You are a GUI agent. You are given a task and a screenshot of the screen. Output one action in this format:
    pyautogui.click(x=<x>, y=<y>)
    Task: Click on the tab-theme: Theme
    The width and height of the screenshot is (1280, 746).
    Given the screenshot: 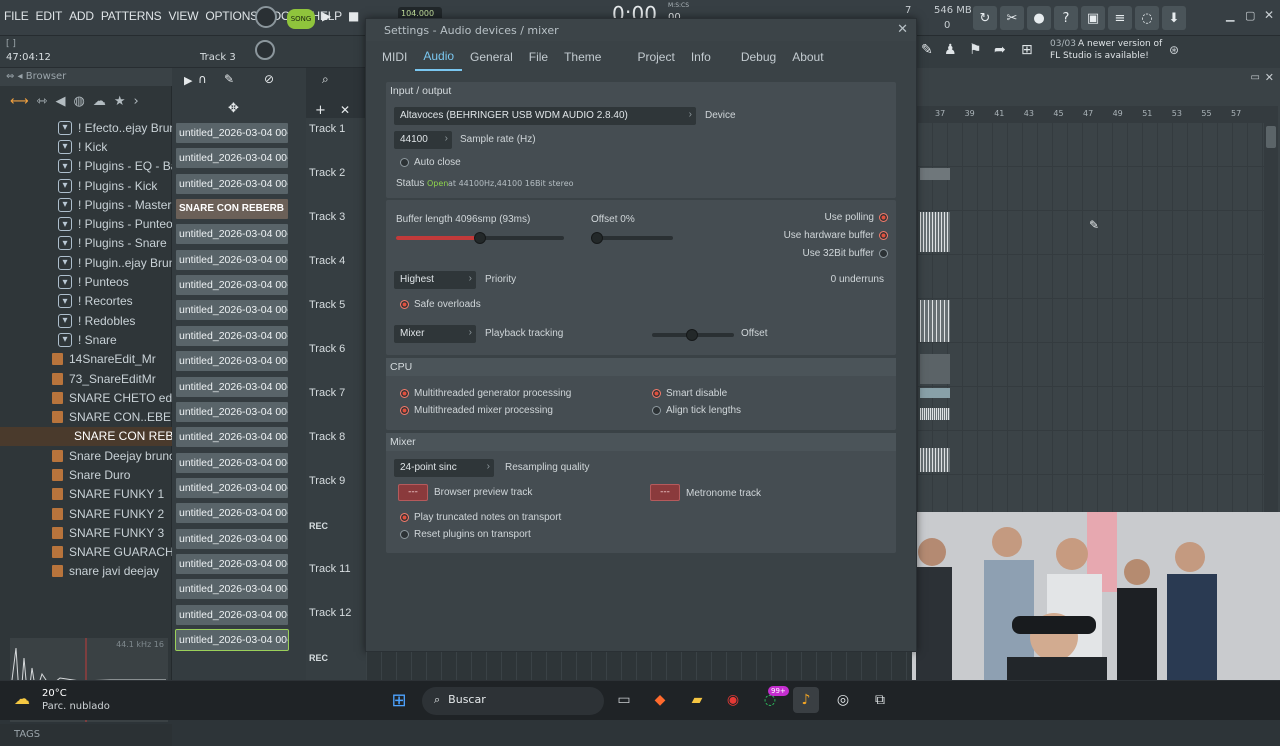 What is the action you would take?
    pyautogui.click(x=582, y=57)
    